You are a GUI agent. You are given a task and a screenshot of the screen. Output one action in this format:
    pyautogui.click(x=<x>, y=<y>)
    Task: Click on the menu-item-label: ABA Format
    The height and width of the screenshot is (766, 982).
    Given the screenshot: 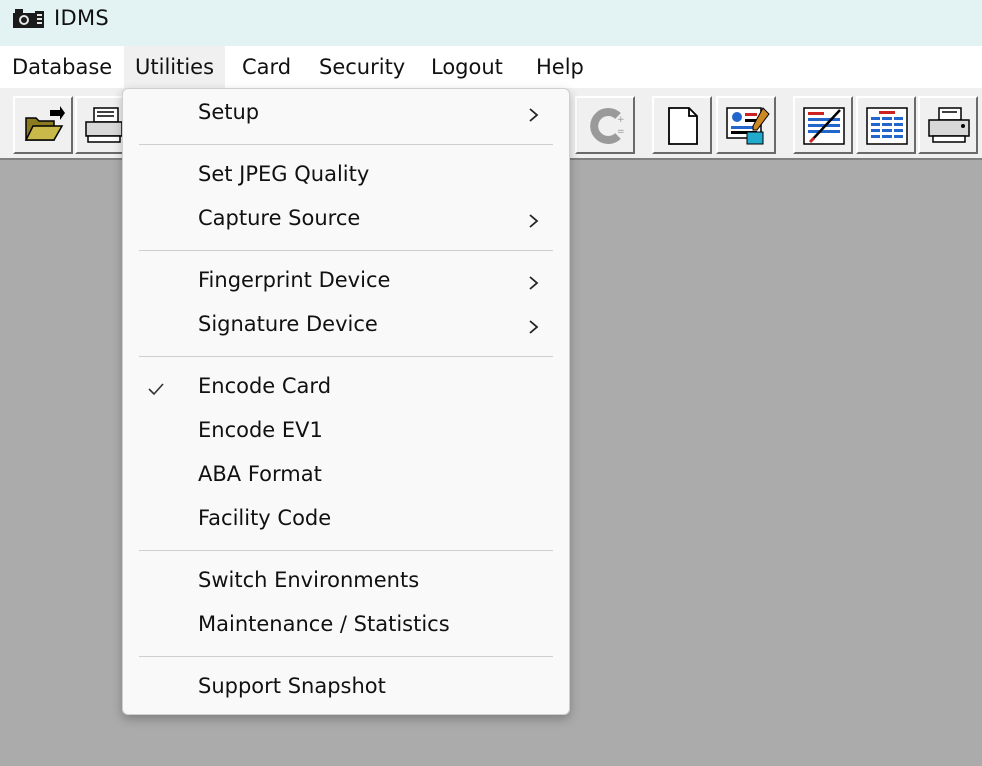 What is the action you would take?
    pyautogui.click(x=260, y=474)
    